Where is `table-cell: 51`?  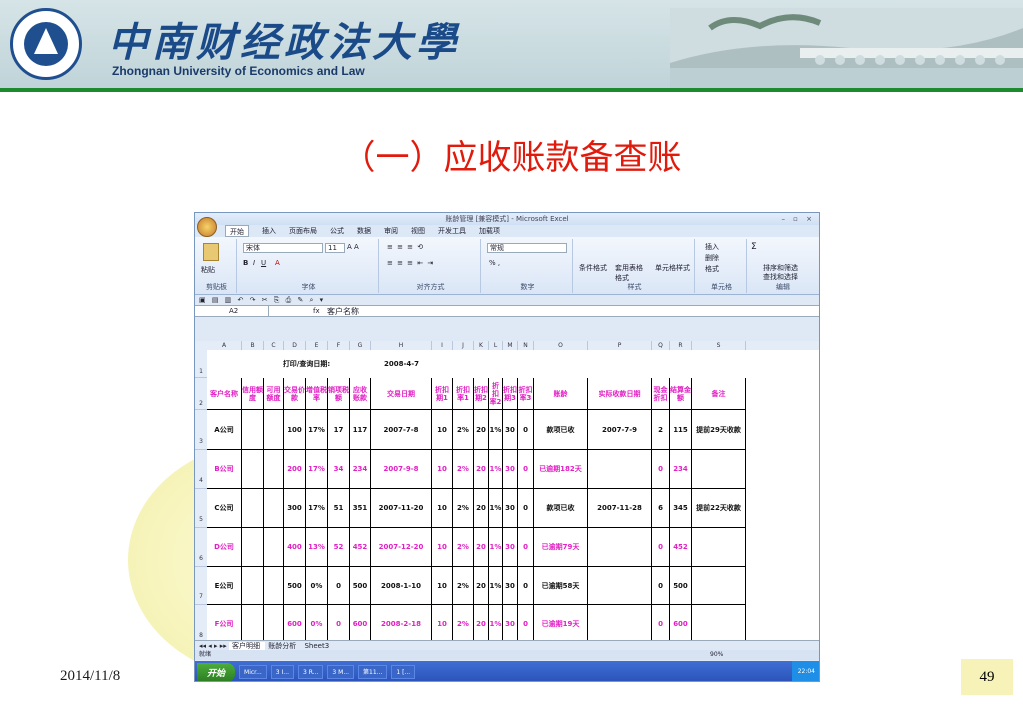
table-cell: 51 is located at coordinates (339, 508).